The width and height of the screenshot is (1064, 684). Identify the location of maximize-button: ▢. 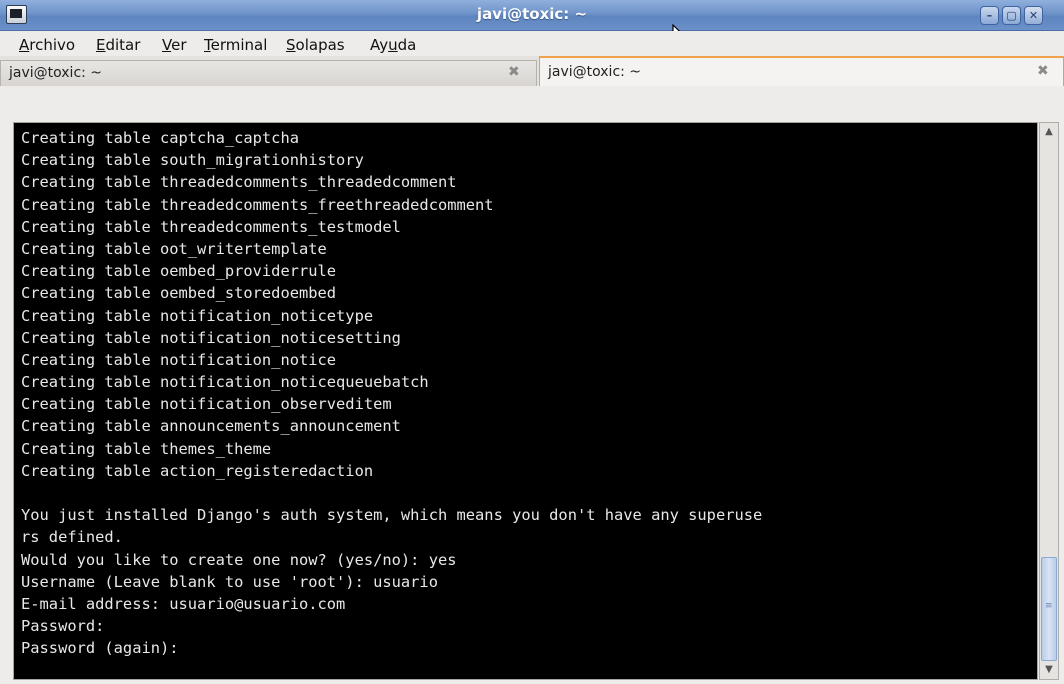
(1011, 15).